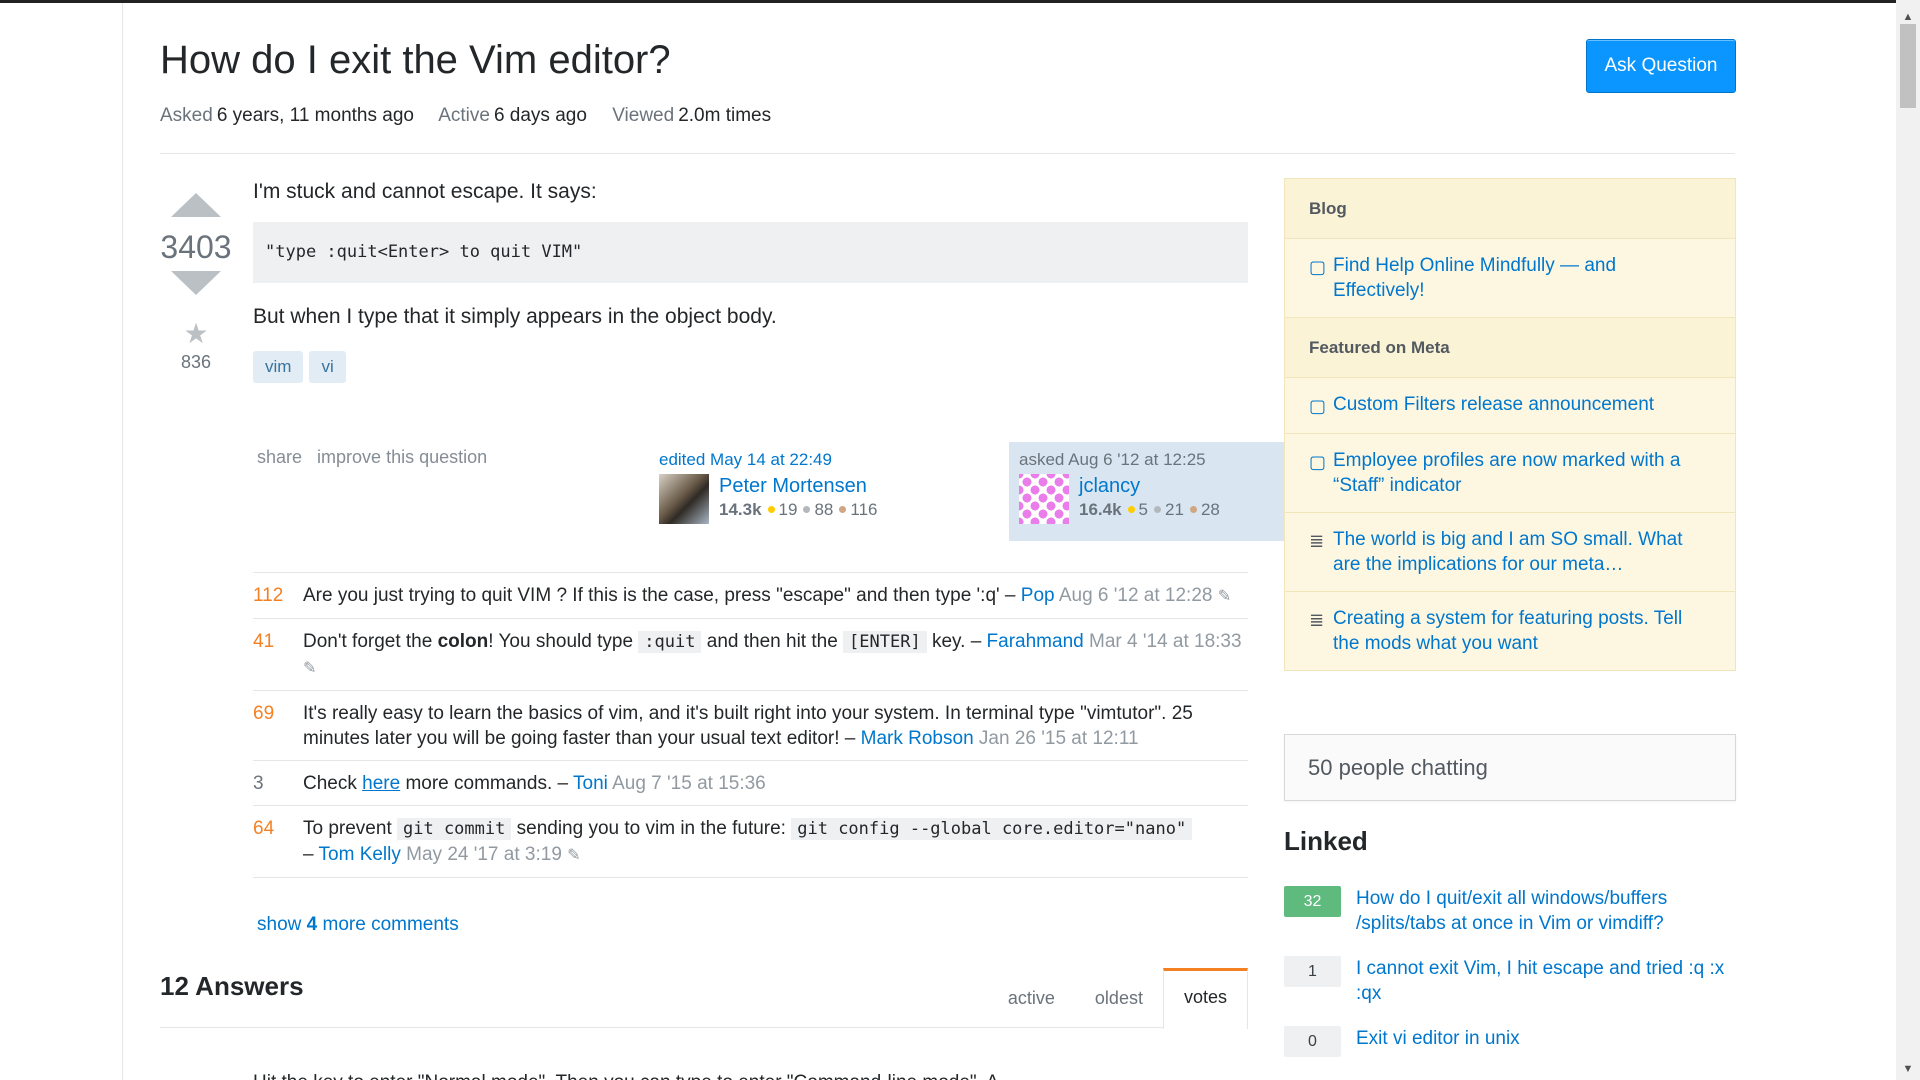 Image resolution: width=1920 pixels, height=1080 pixels. Describe the element at coordinates (798, 486) in the screenshot. I see `editor-name: Peter Mortensen` at that location.